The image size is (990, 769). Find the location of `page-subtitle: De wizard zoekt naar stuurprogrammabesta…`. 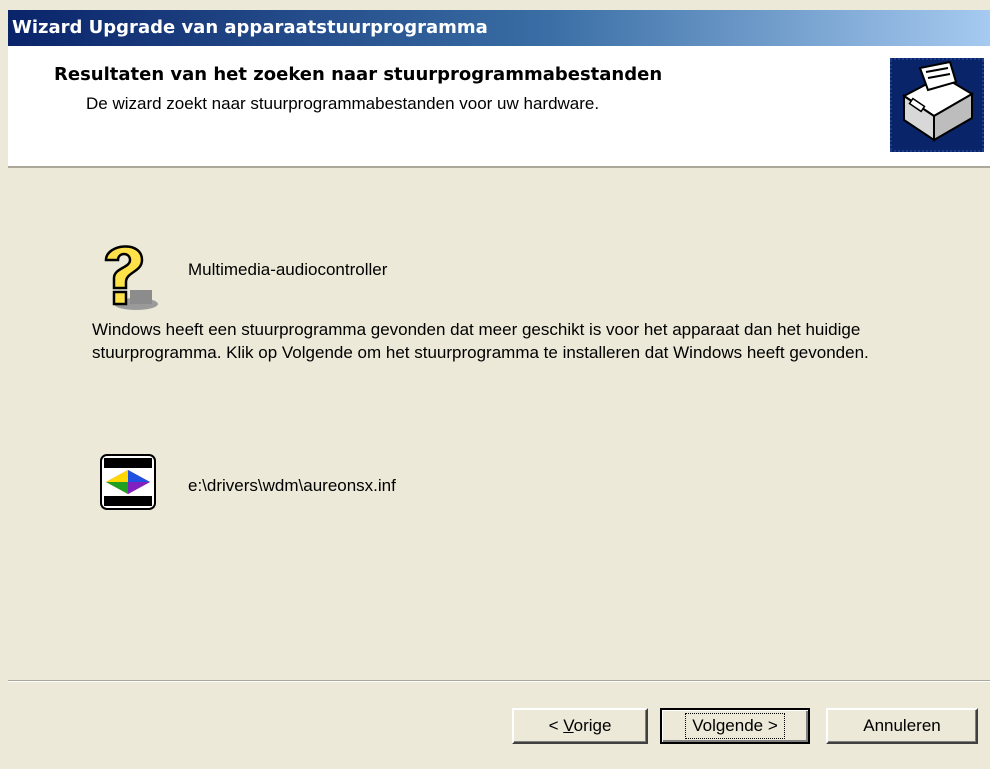

page-subtitle: De wizard zoekt naar stuurprogrammabesta… is located at coordinates (343, 103).